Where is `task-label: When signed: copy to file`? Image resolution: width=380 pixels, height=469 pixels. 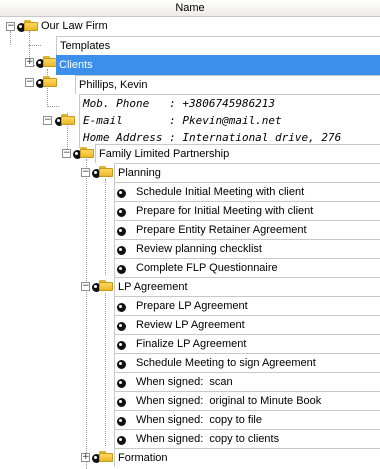 task-label: When signed: copy to file is located at coordinates (199, 420).